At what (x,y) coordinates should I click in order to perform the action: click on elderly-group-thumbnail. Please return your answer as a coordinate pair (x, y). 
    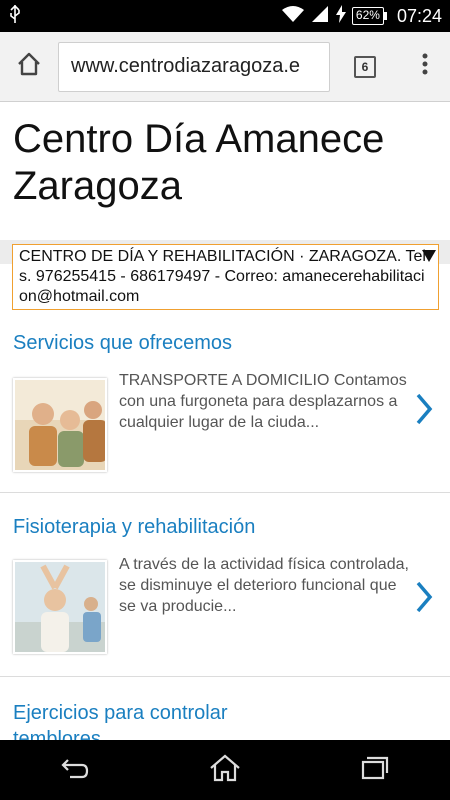
    Looking at the image, I should click on (60, 425).